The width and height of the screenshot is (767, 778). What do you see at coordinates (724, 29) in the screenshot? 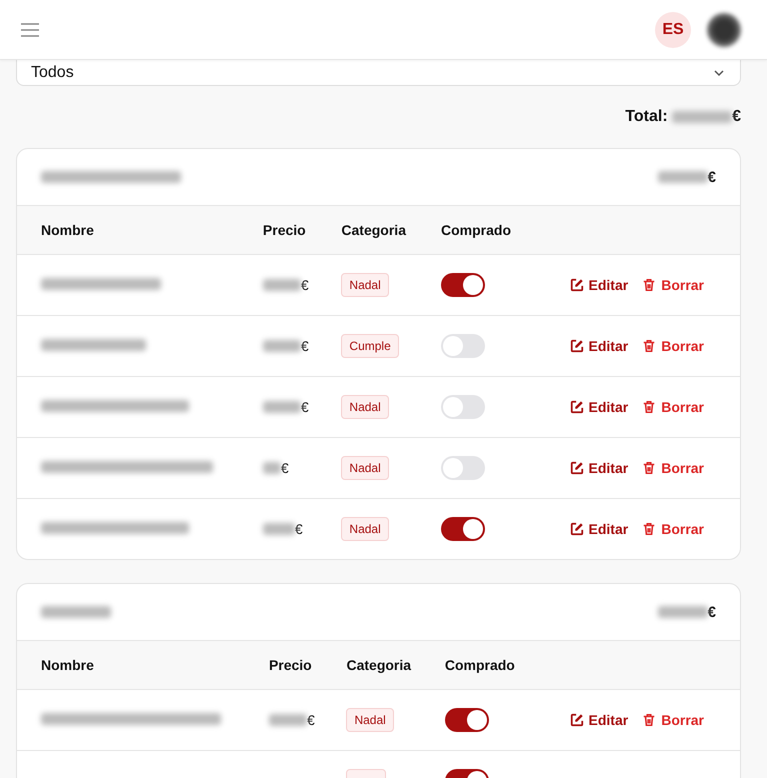
I see `avatar-placeholder` at bounding box center [724, 29].